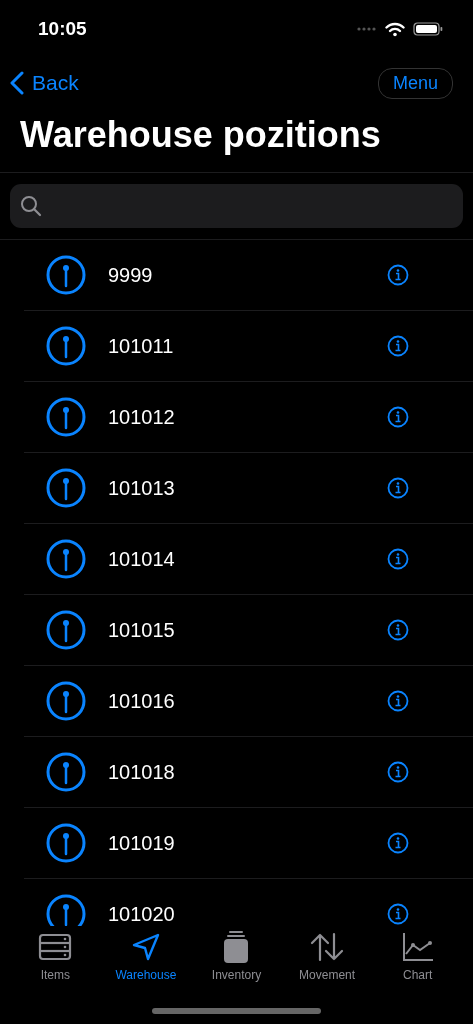 The image size is (473, 1024). I want to click on jar-icon, so click(236, 947).